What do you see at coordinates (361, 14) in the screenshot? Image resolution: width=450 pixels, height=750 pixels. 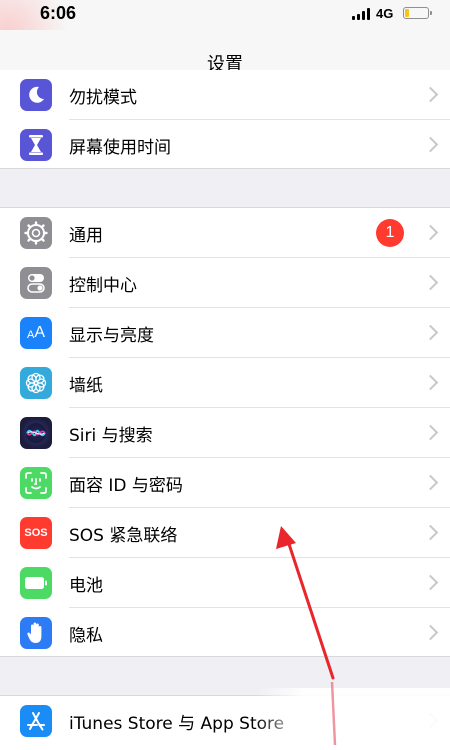 I see `signal-icon` at bounding box center [361, 14].